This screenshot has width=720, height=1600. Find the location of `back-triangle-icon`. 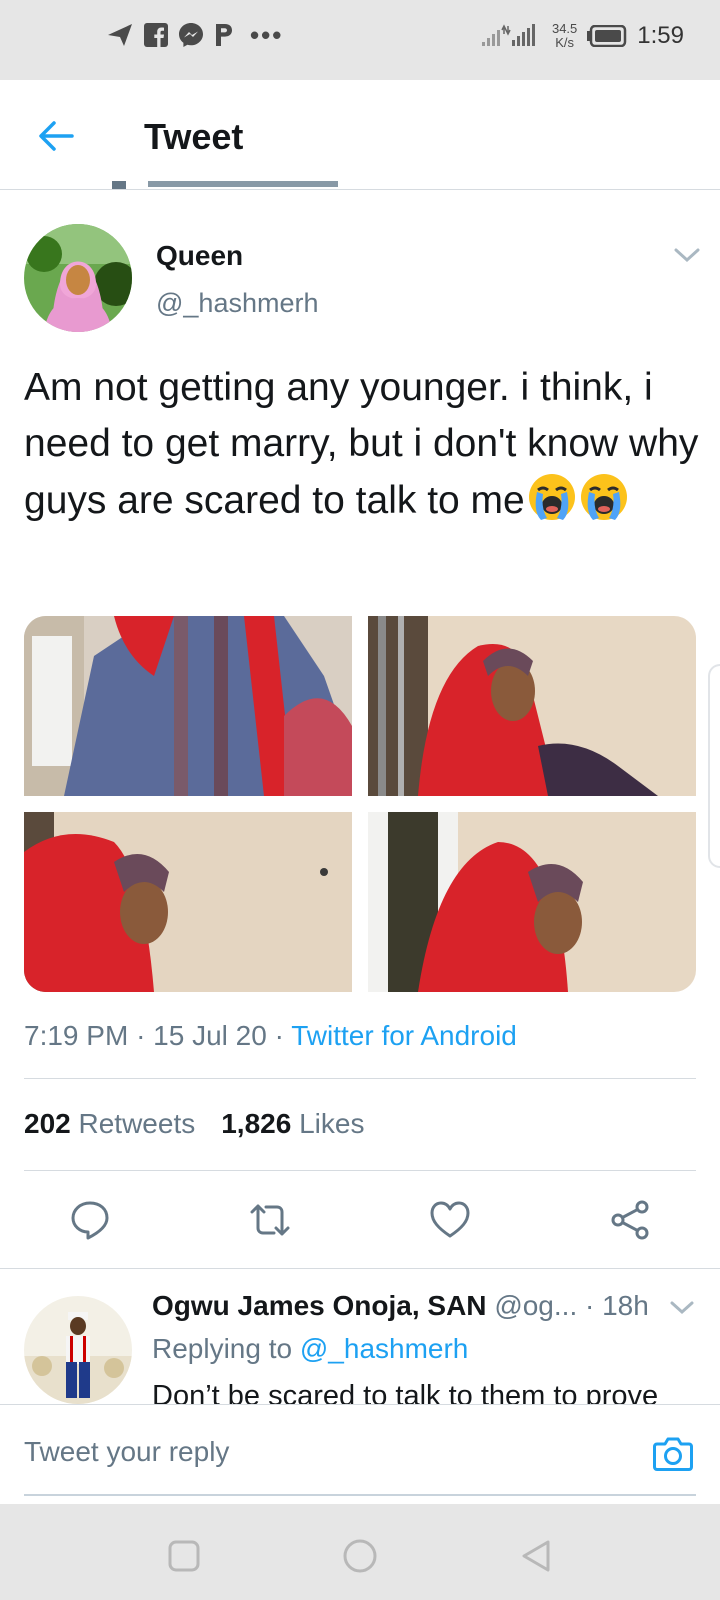

back-triangle-icon is located at coordinates (536, 1556).